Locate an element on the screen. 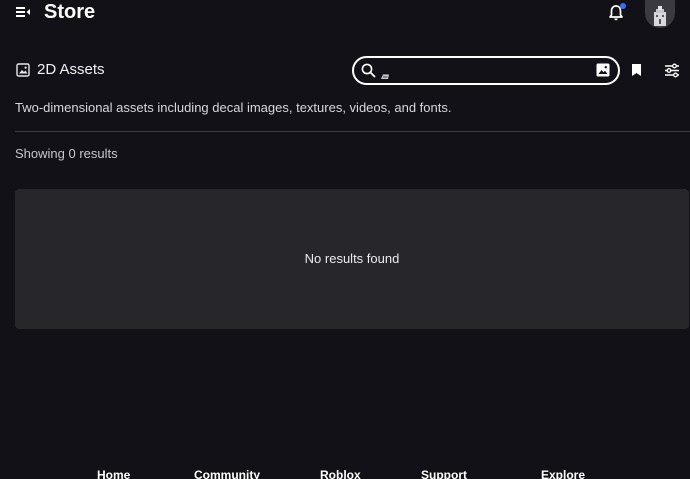 The image size is (690, 479). page-title: Store is located at coordinates (70, 12).